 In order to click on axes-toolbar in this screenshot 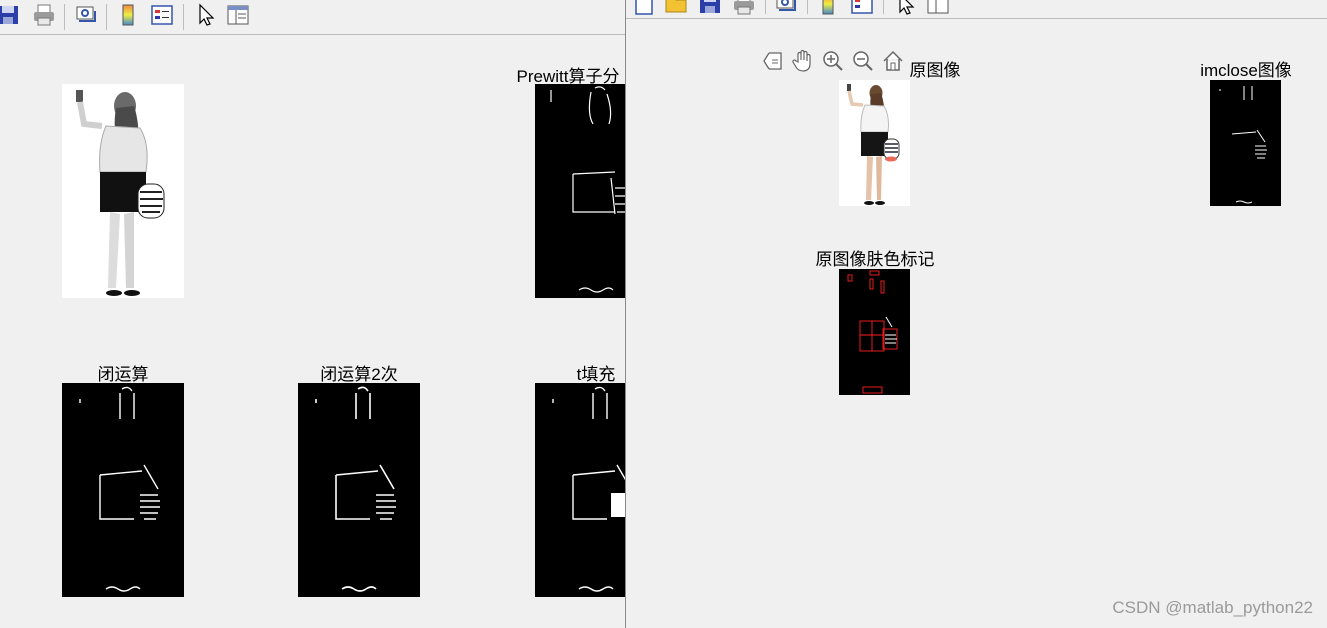, I will do `click(833, 61)`.